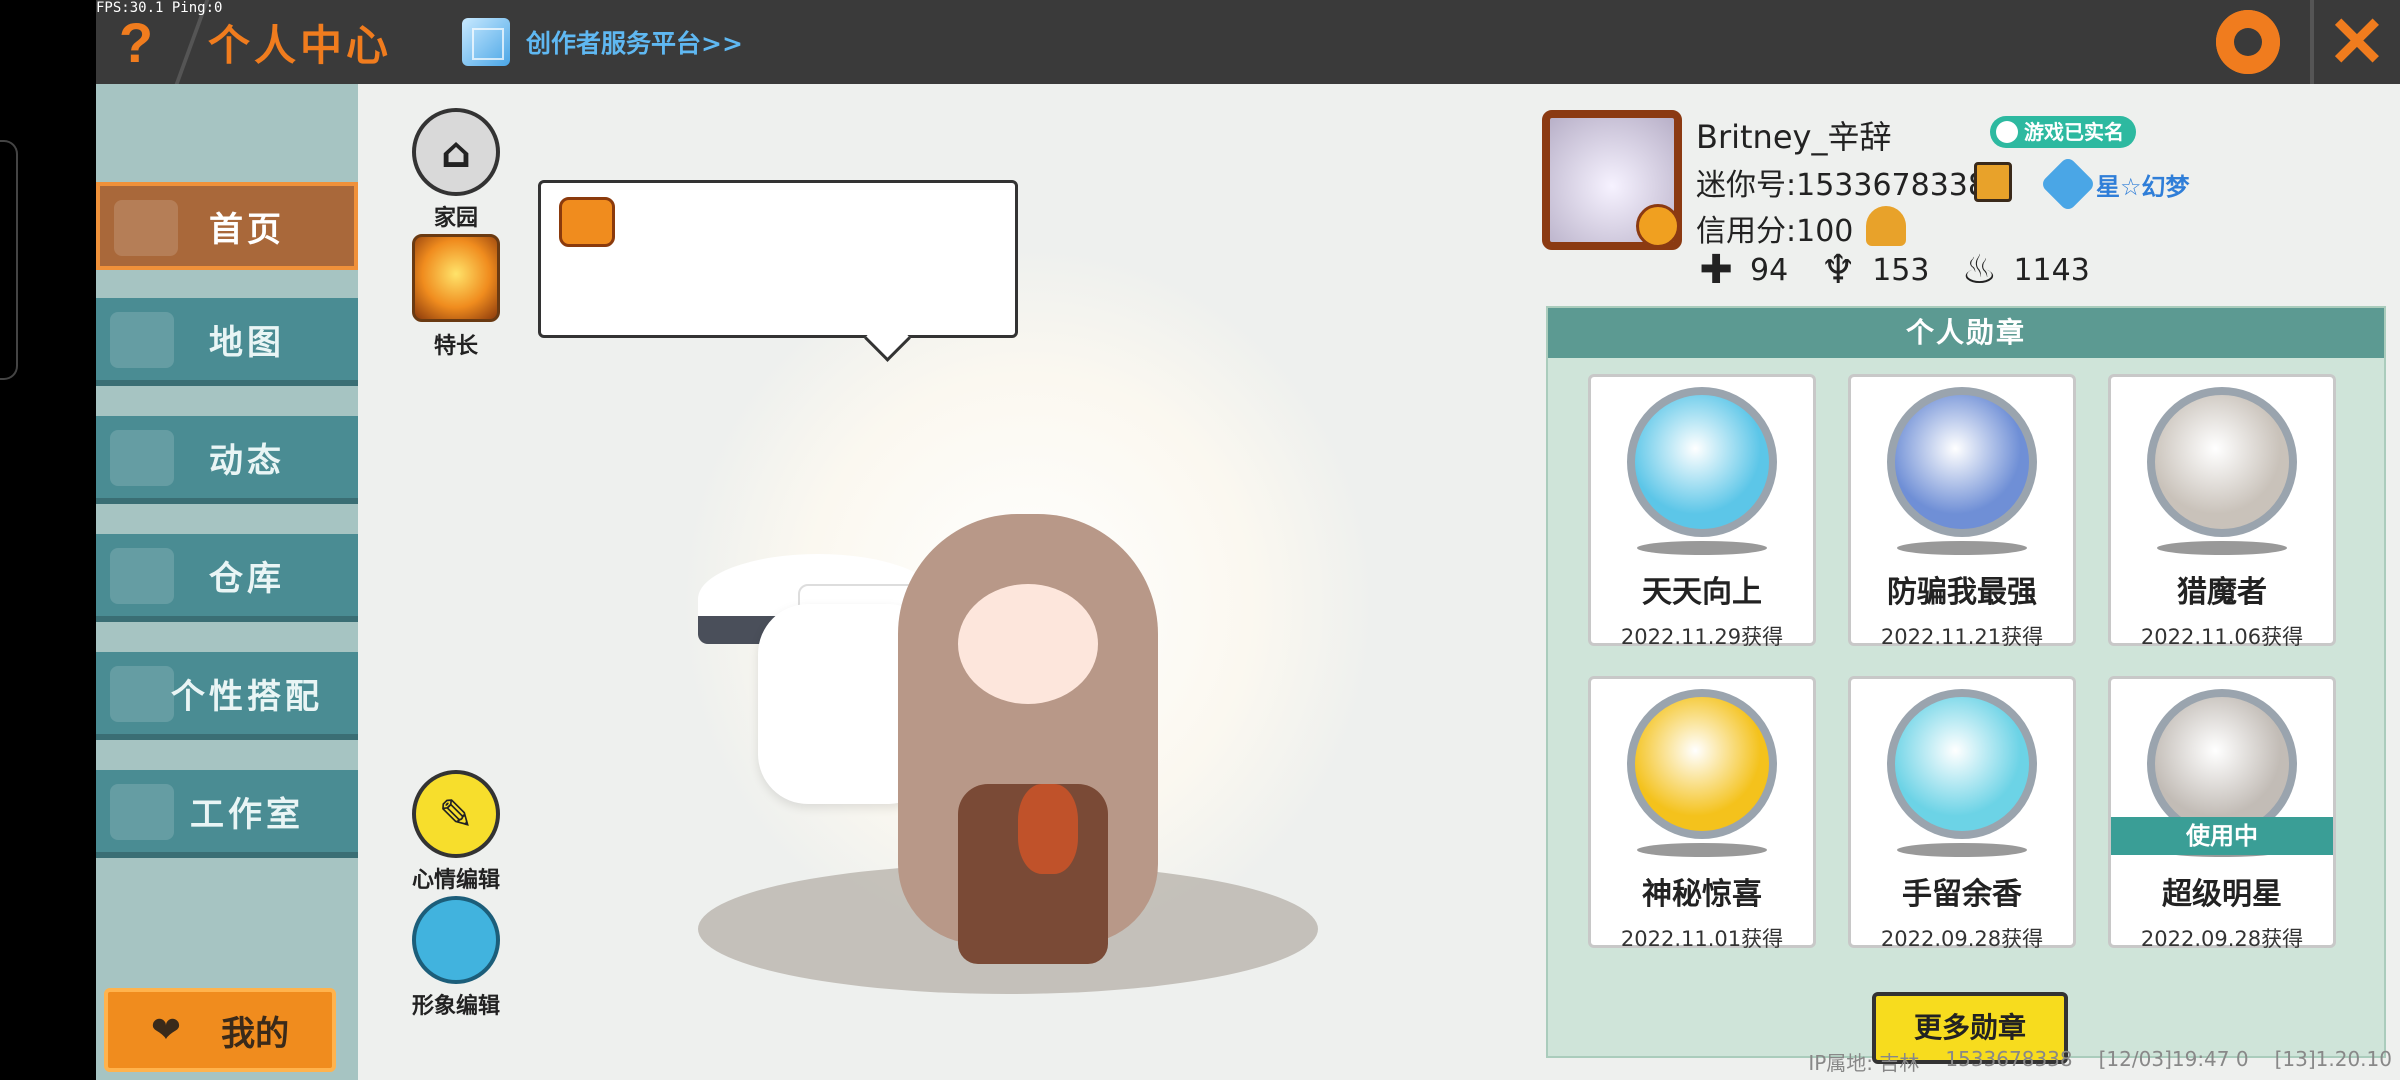  Describe the element at coordinates (2308, 42) in the screenshot. I see `top-right-controls: ✕` at that location.